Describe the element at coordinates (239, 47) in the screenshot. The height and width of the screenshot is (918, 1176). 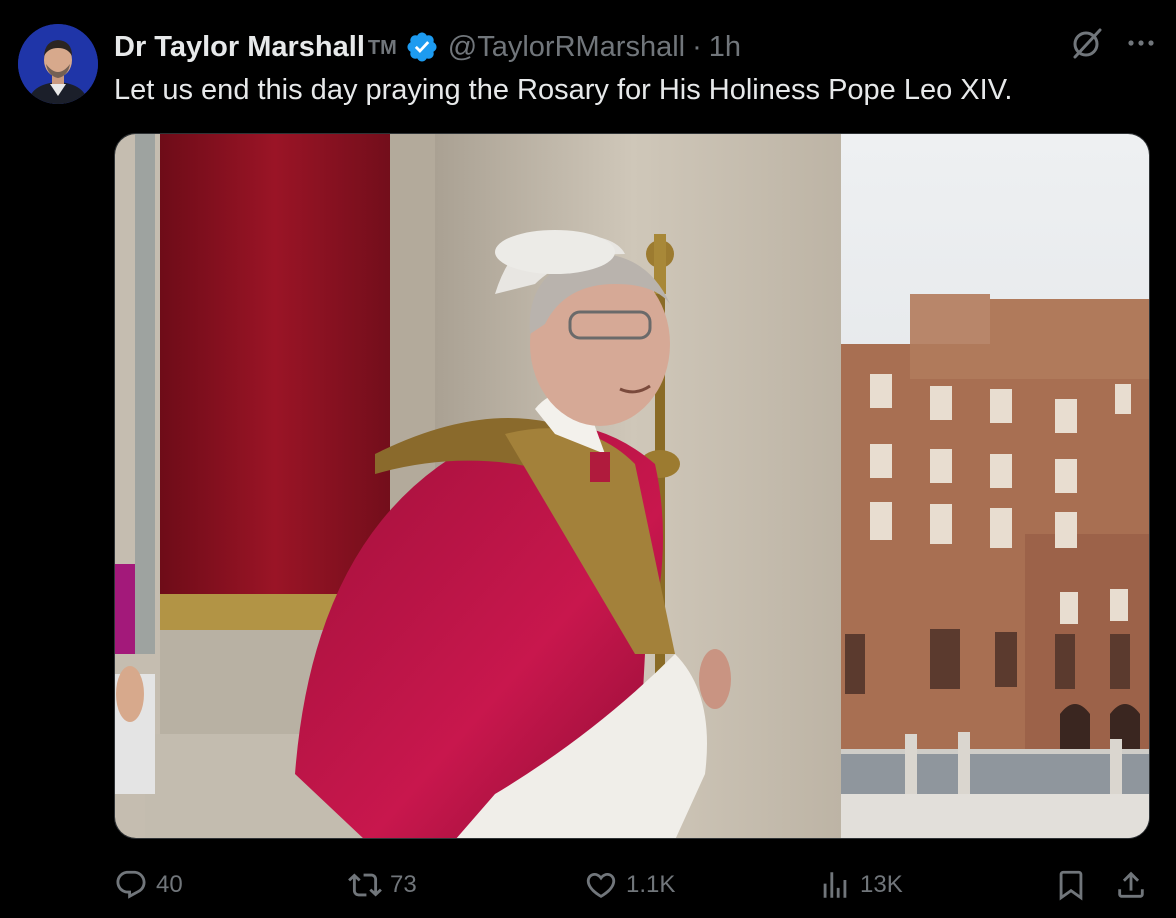
I see `display-name: Dr Taylor Marshall` at that location.